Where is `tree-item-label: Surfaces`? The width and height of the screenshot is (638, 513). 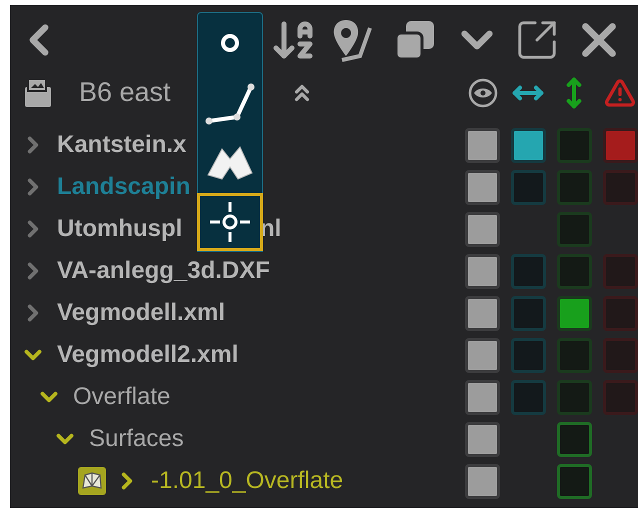 tree-item-label: Surfaces is located at coordinates (136, 439).